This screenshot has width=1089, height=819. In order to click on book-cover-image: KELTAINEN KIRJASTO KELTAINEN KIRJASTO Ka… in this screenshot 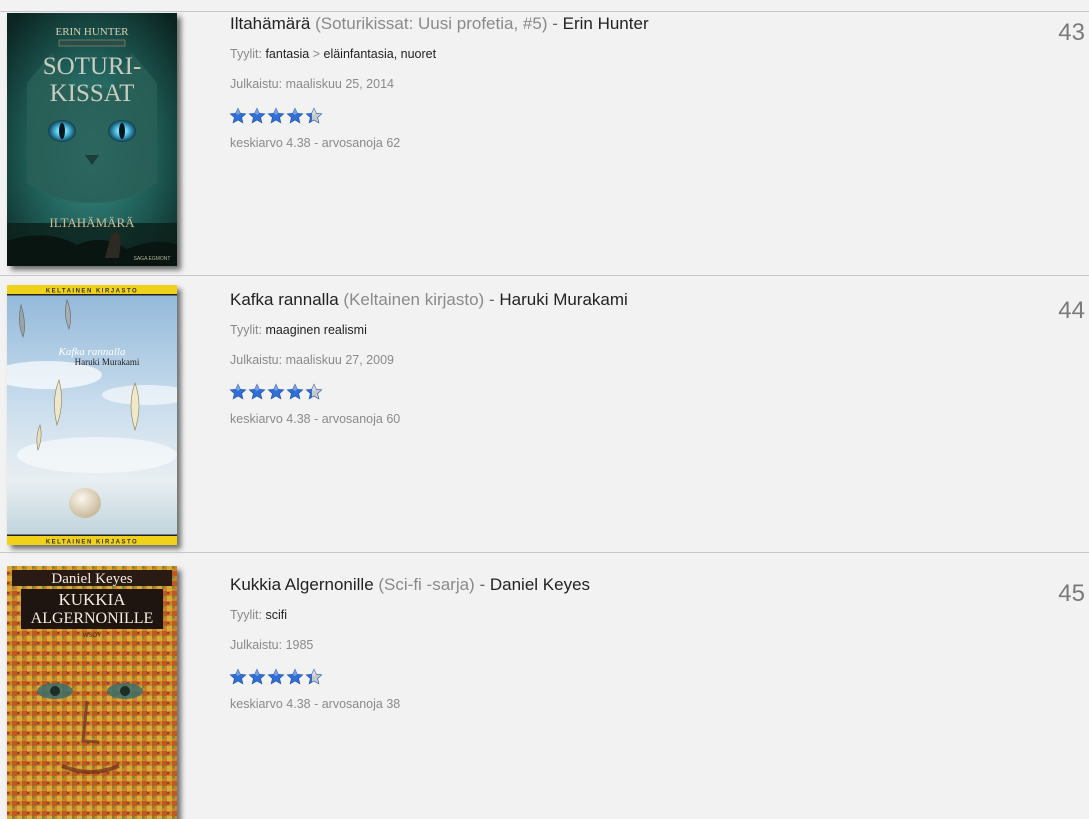, I will do `click(92, 415)`.